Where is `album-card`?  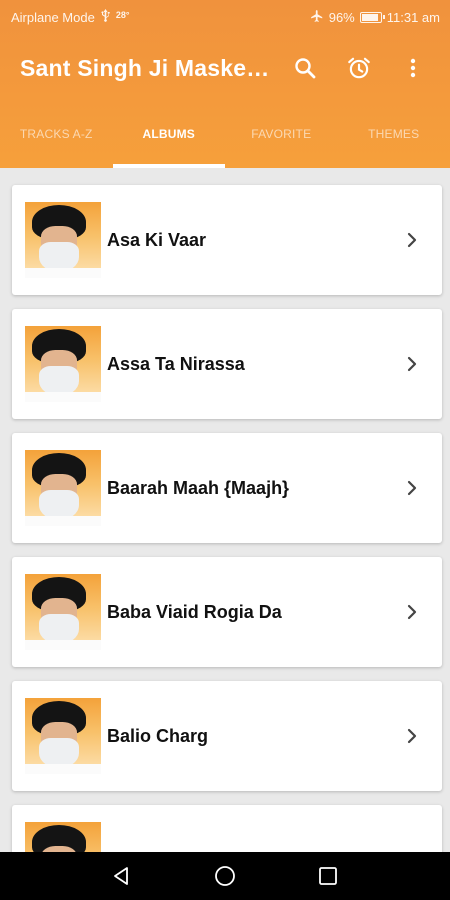
album-card is located at coordinates (227, 828).